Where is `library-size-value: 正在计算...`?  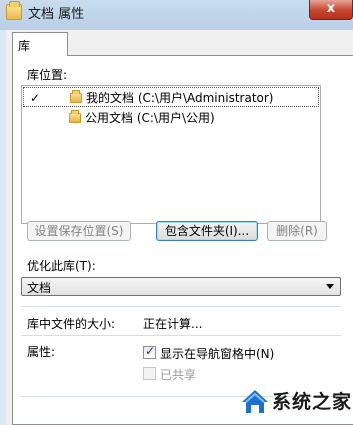
library-size-value: 正在计算... is located at coordinates (173, 324).